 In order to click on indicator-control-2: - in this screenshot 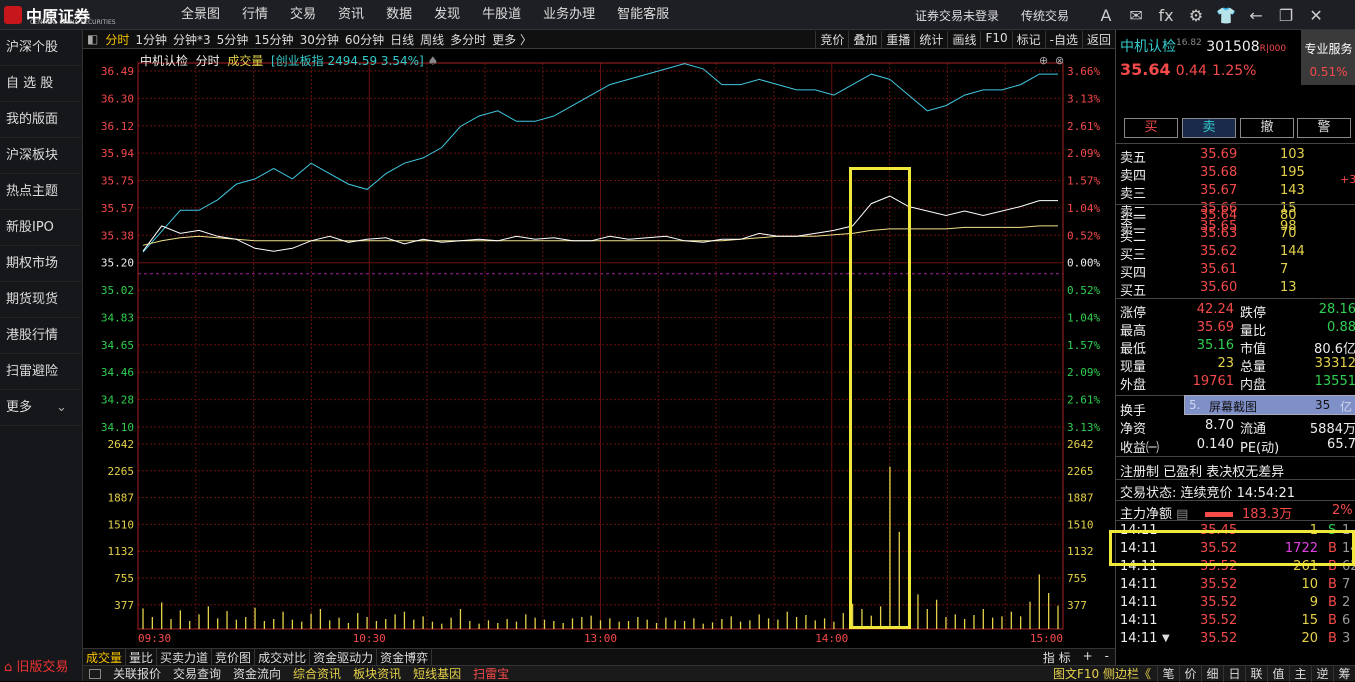, I will do `click(1107, 657)`.